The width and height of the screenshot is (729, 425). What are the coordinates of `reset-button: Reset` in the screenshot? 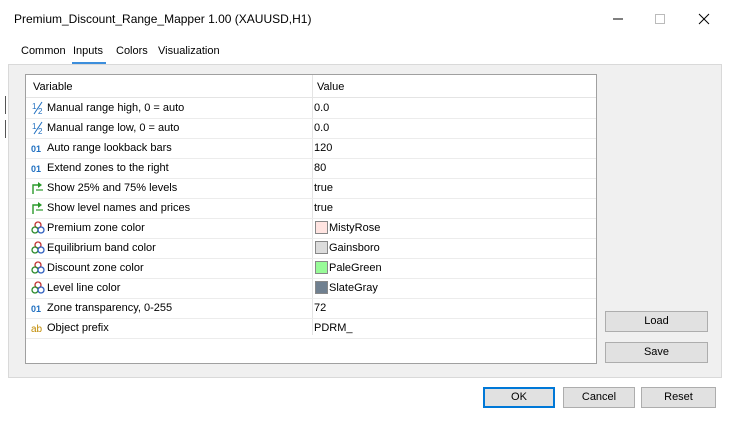 It's located at (678, 397).